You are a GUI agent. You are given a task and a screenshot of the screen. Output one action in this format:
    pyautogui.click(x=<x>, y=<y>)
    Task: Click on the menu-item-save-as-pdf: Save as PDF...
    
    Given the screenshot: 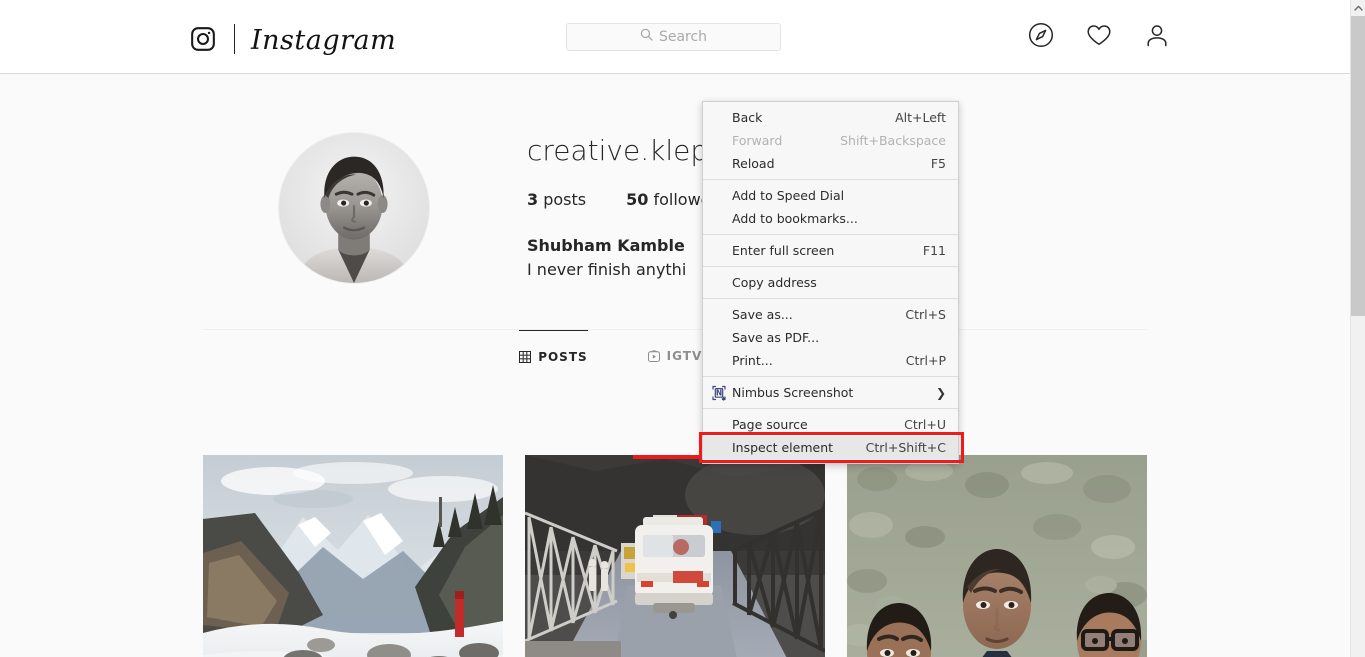 What is the action you would take?
    pyautogui.click(x=830, y=337)
    